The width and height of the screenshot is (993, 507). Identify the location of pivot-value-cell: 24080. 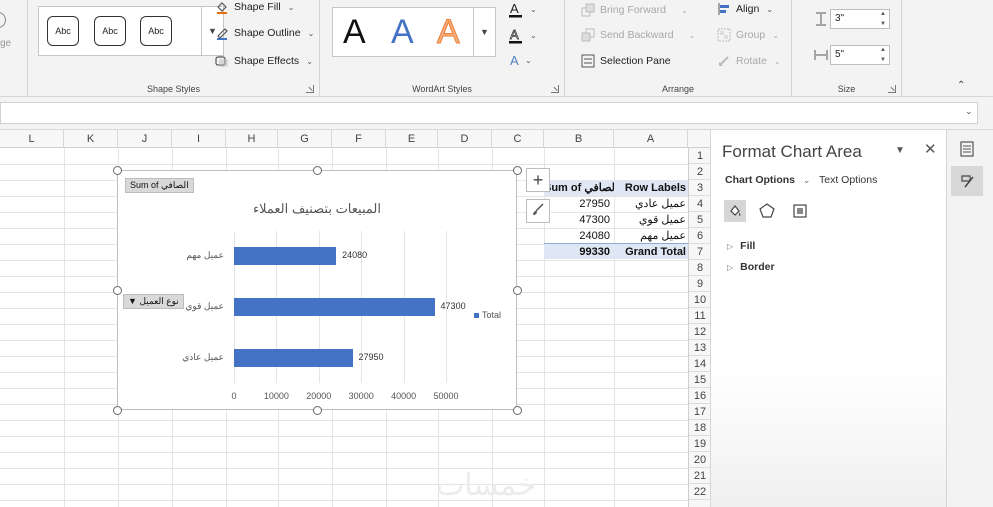
(579, 236).